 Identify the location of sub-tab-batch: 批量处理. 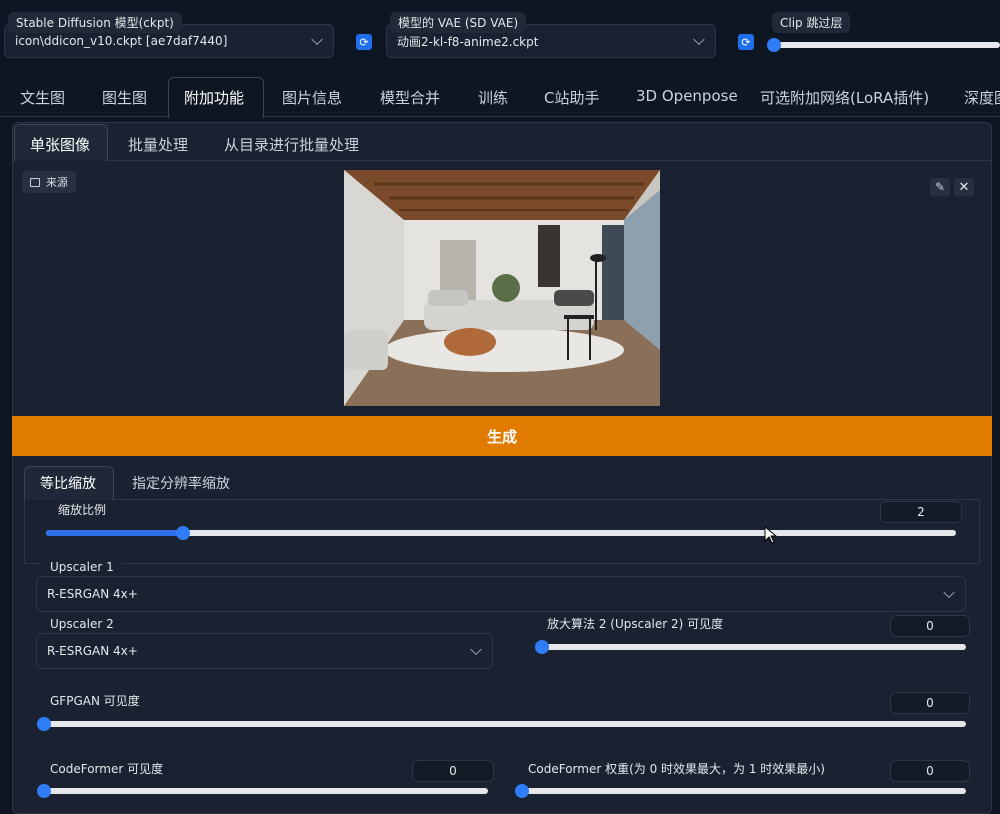
(158, 144).